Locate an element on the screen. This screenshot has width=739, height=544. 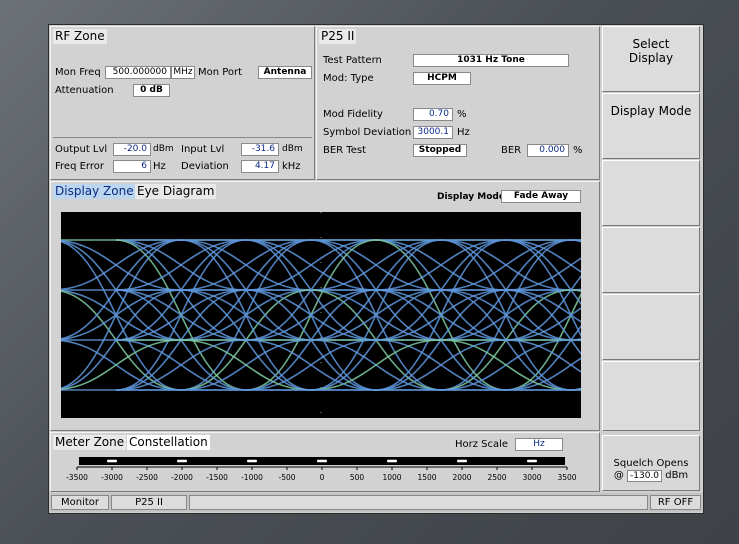
ruler-tick-label: -3000 is located at coordinates (112, 477).